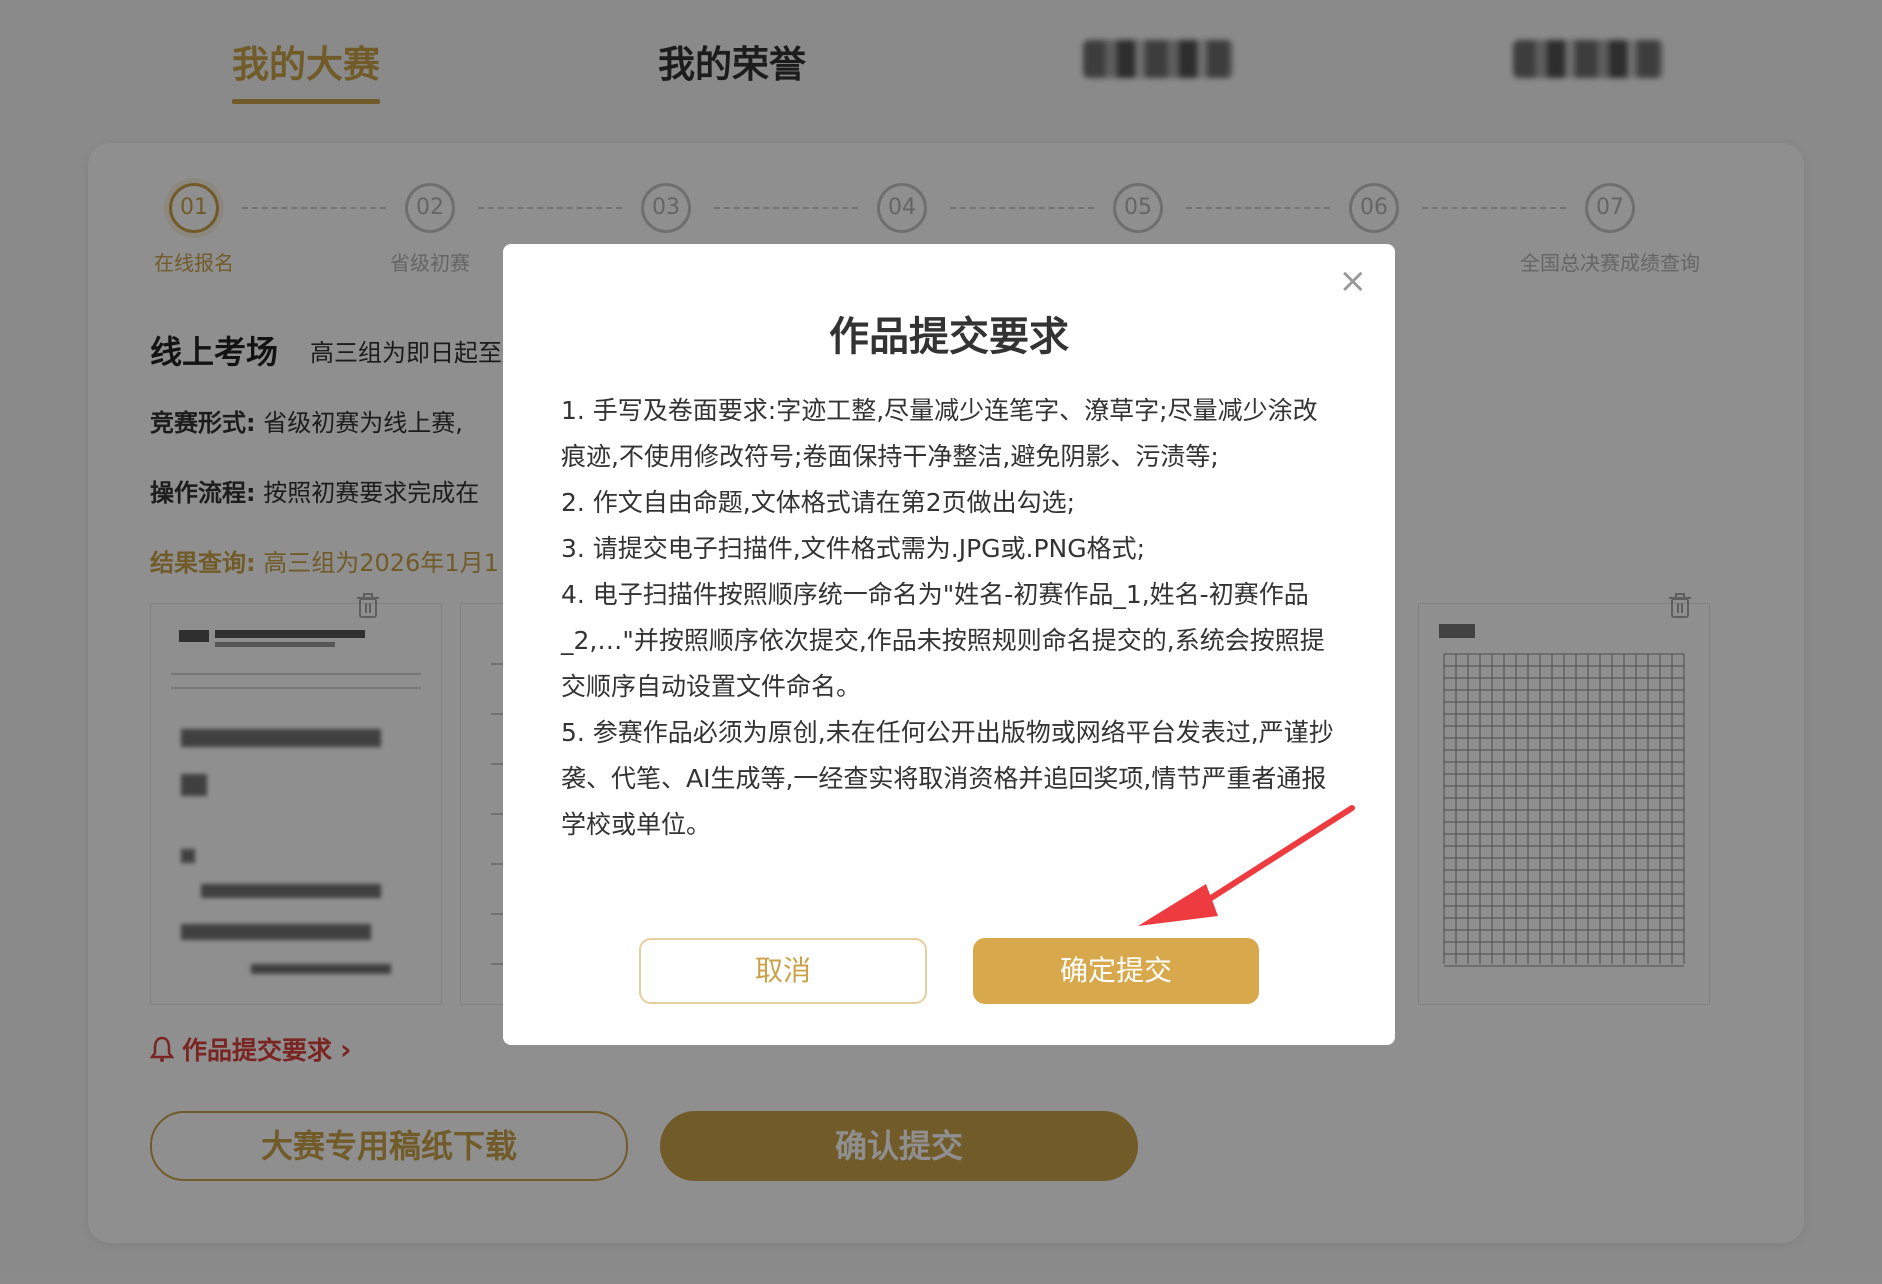 Image resolution: width=1882 pixels, height=1284 pixels. What do you see at coordinates (1353, 281) in the screenshot?
I see `close-icon: ×` at bounding box center [1353, 281].